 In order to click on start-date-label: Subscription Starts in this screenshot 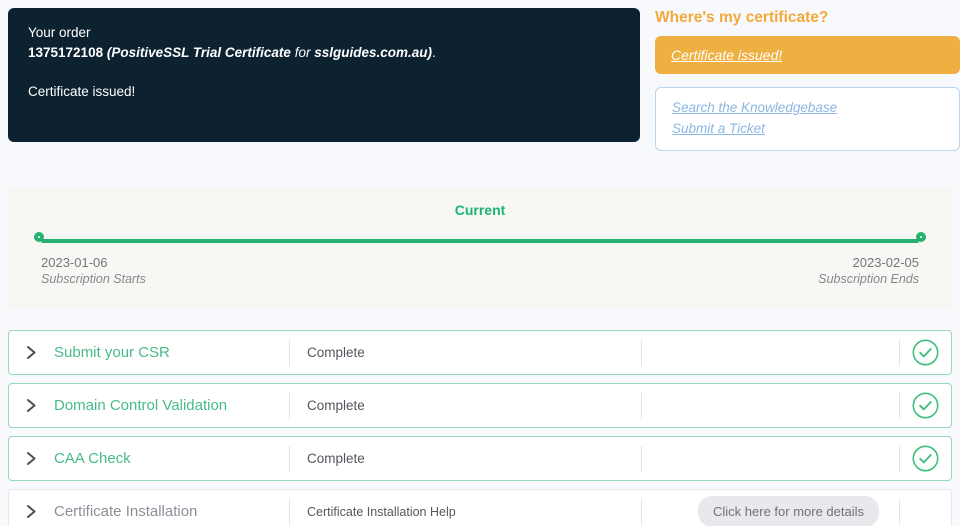, I will do `click(93, 279)`.